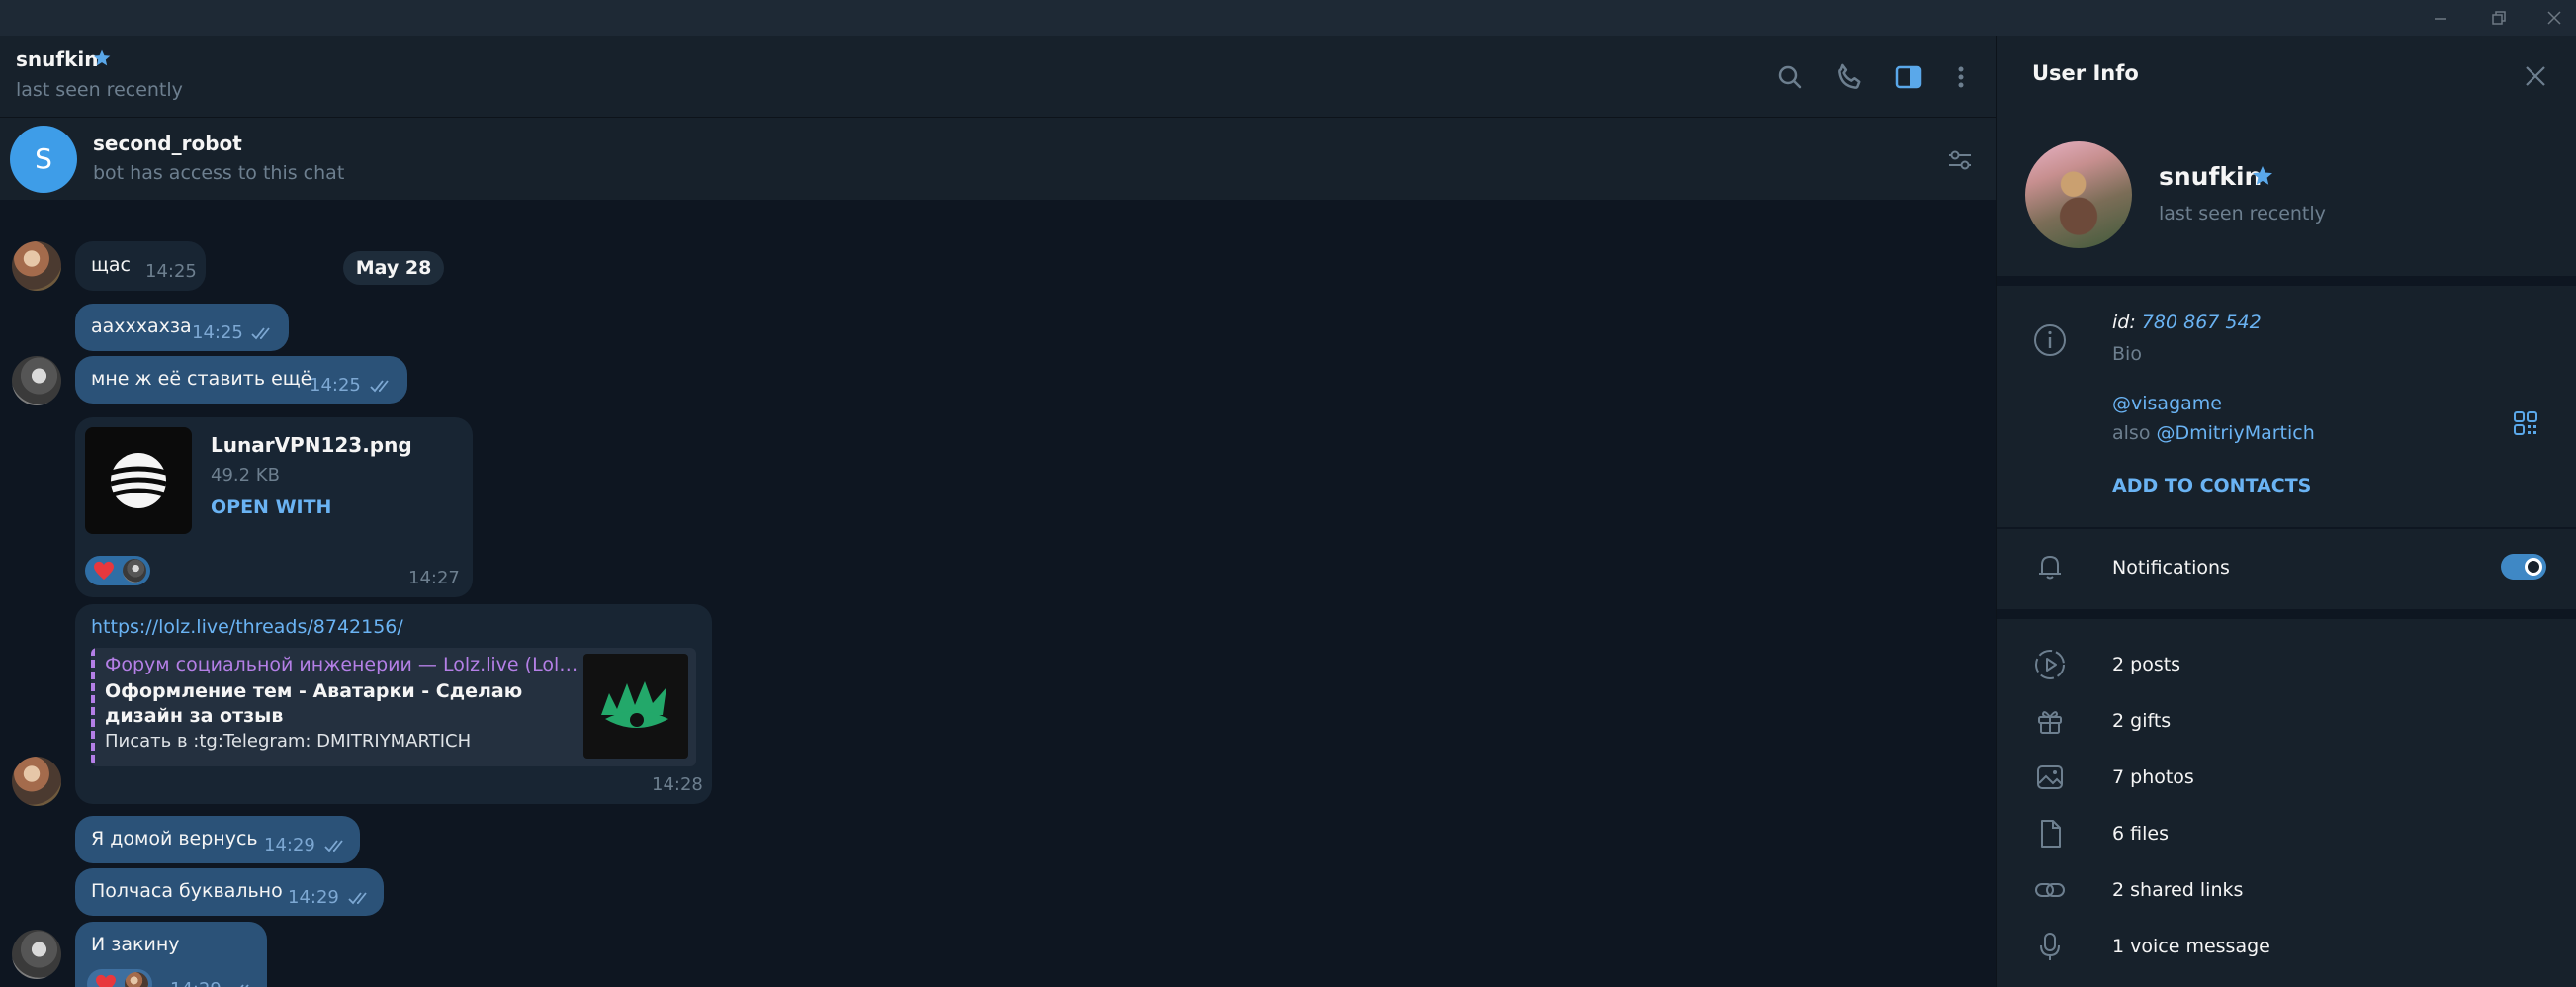 The image size is (2576, 987). I want to click on toggle-sidebar-button, so click(1908, 77).